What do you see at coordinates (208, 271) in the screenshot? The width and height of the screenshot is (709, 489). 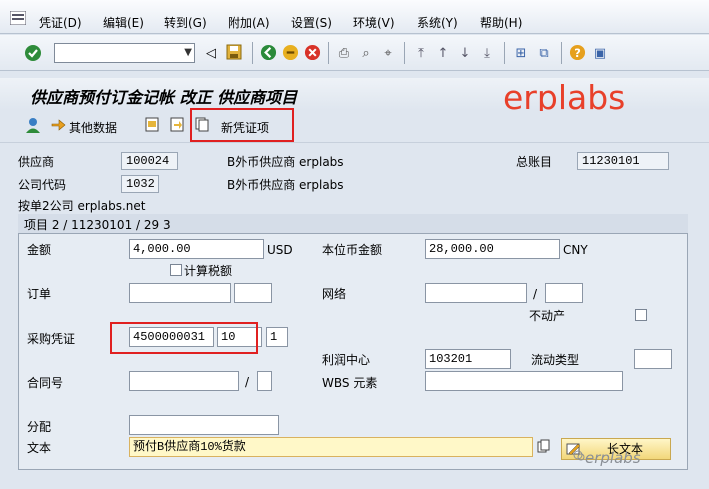 I see `calculate-tax-label: 计算税额` at bounding box center [208, 271].